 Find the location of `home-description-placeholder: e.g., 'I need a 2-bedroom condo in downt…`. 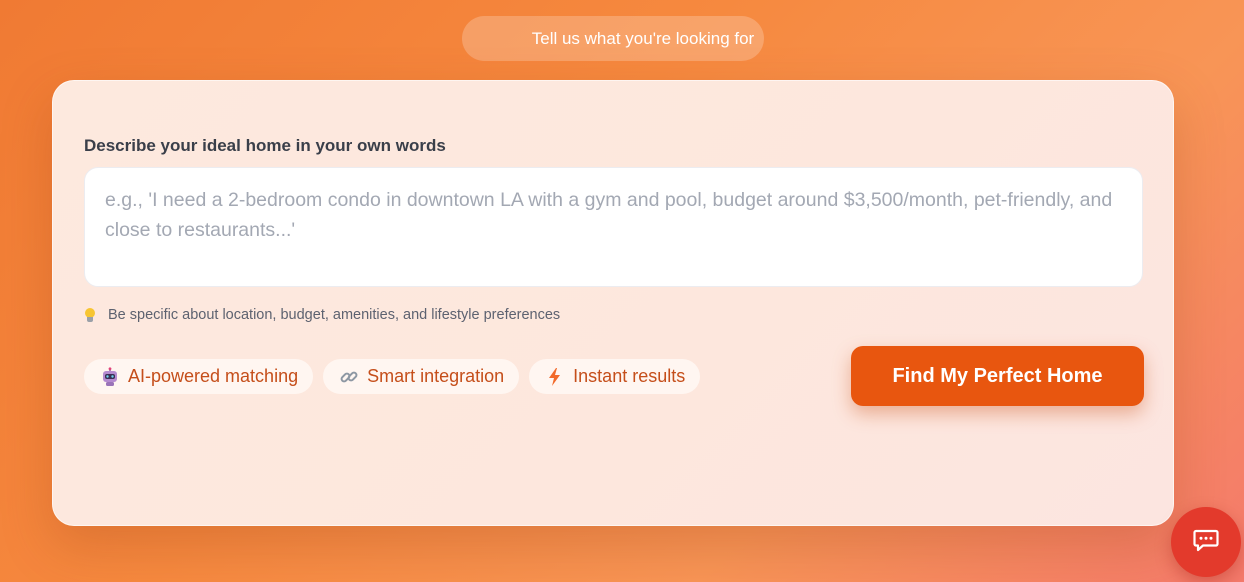

home-description-placeholder: e.g., 'I need a 2-bedroom condo in downt… is located at coordinates (609, 215).